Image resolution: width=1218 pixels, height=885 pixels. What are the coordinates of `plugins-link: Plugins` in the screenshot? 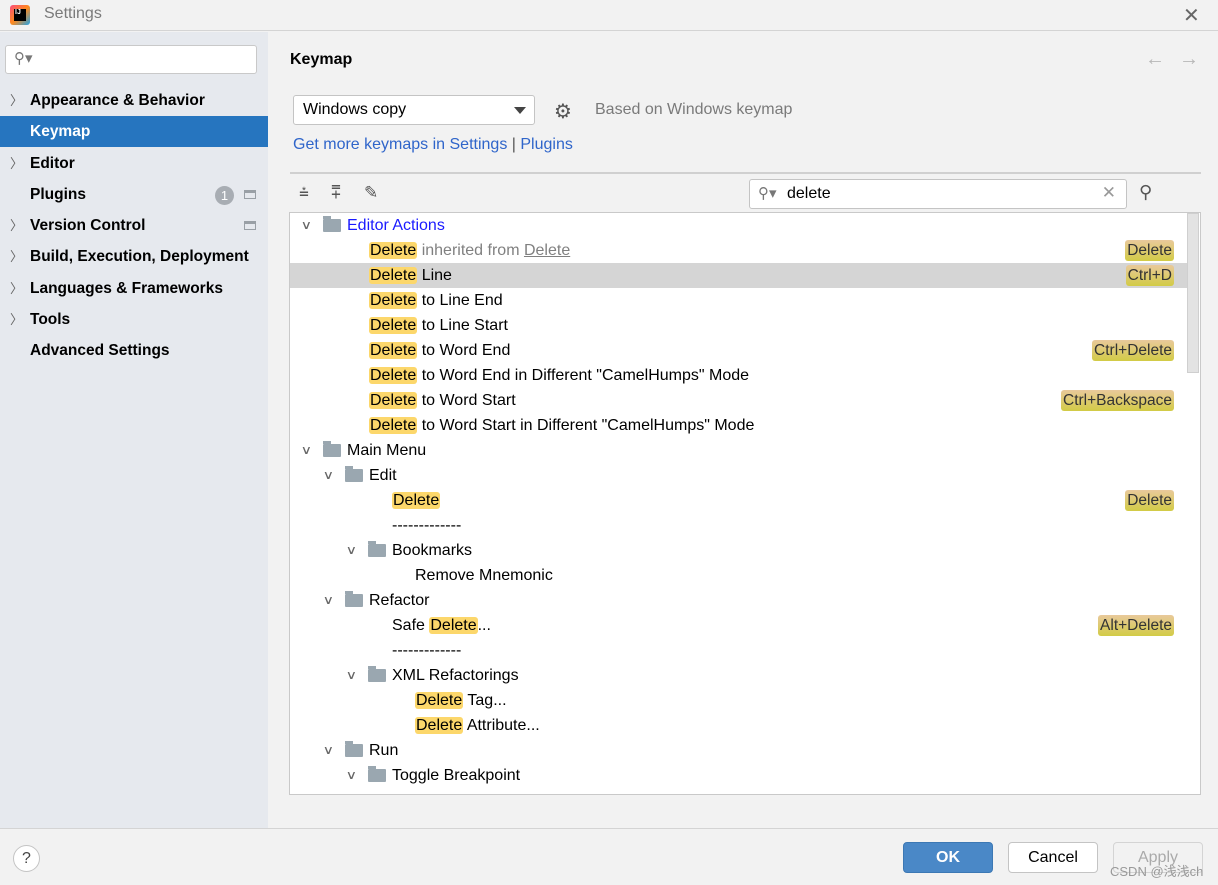 It's located at (546, 144).